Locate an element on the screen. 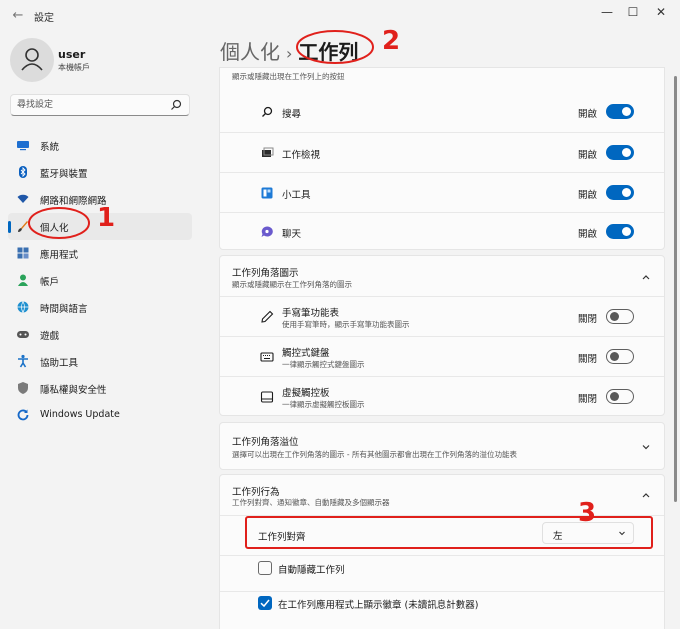 This screenshot has width=680, height=629. person-icon is located at coordinates (23, 280).